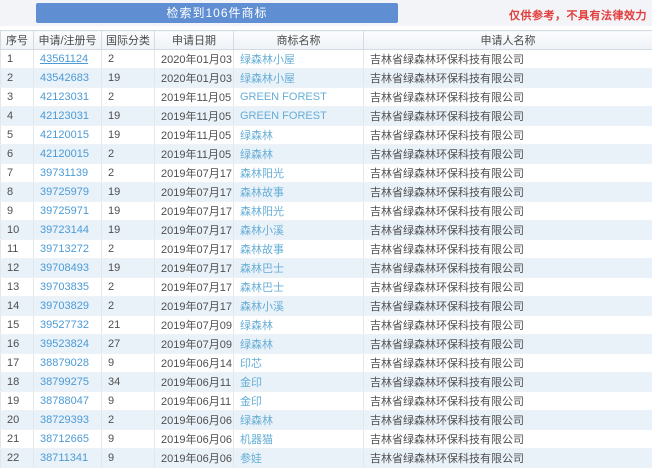 Image resolution: width=652 pixels, height=468 pixels. What do you see at coordinates (194, 59) in the screenshot?
I see `cell-apply-date: 2020年01月03日` at bounding box center [194, 59].